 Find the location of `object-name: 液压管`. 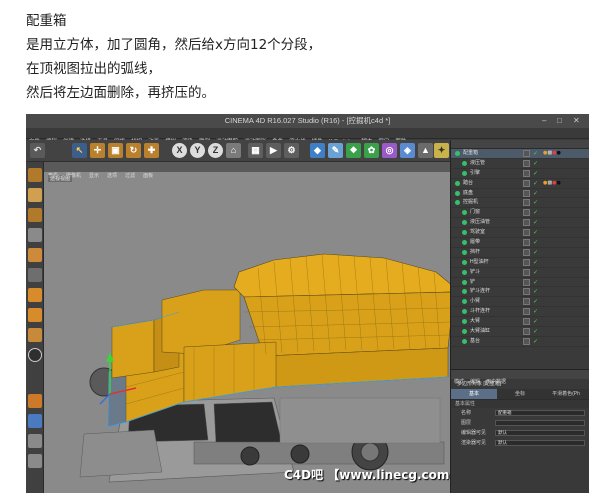

object-name: 液压管 is located at coordinates (477, 163).